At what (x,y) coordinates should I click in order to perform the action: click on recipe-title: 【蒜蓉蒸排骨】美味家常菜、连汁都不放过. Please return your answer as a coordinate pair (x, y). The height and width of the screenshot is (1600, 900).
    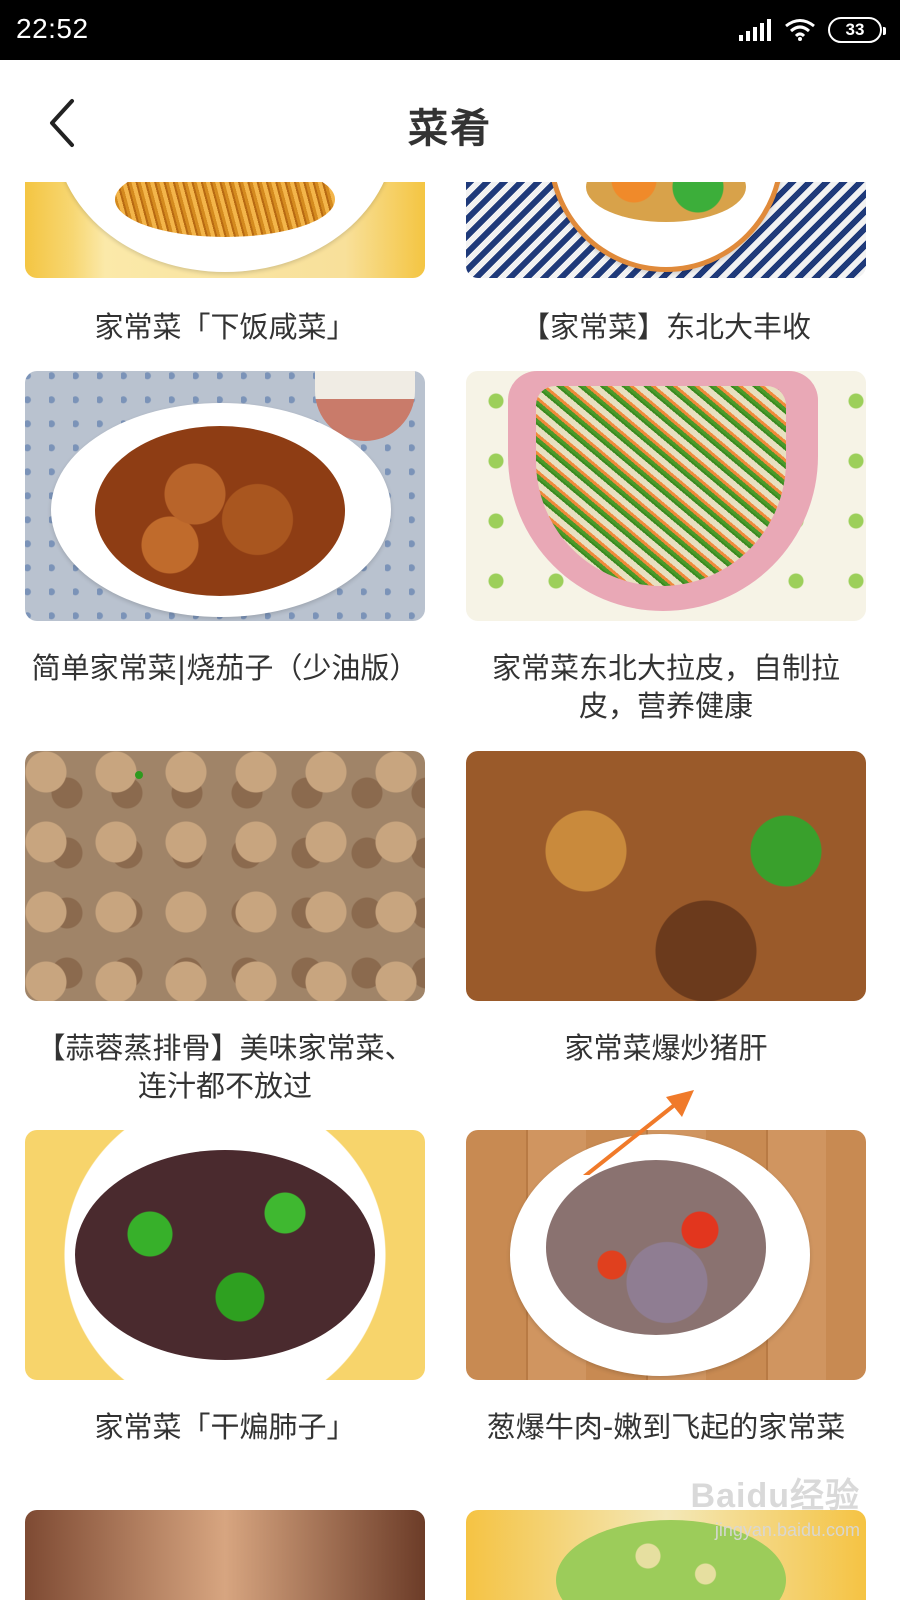
    Looking at the image, I should click on (225, 1067).